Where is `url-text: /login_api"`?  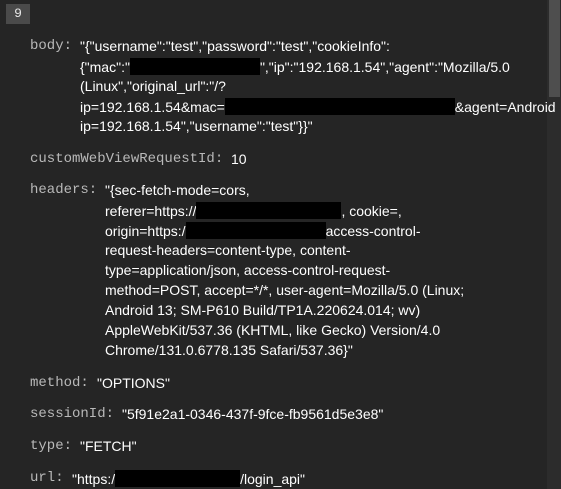 url-text: /login_api" is located at coordinates (273, 479).